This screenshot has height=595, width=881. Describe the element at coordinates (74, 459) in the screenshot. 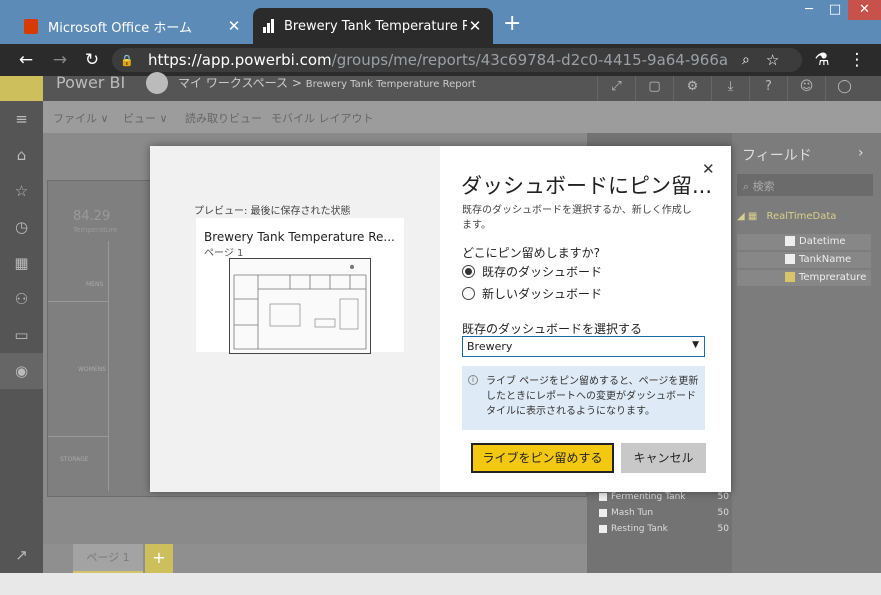

I see `room-label: STORAGE` at that location.